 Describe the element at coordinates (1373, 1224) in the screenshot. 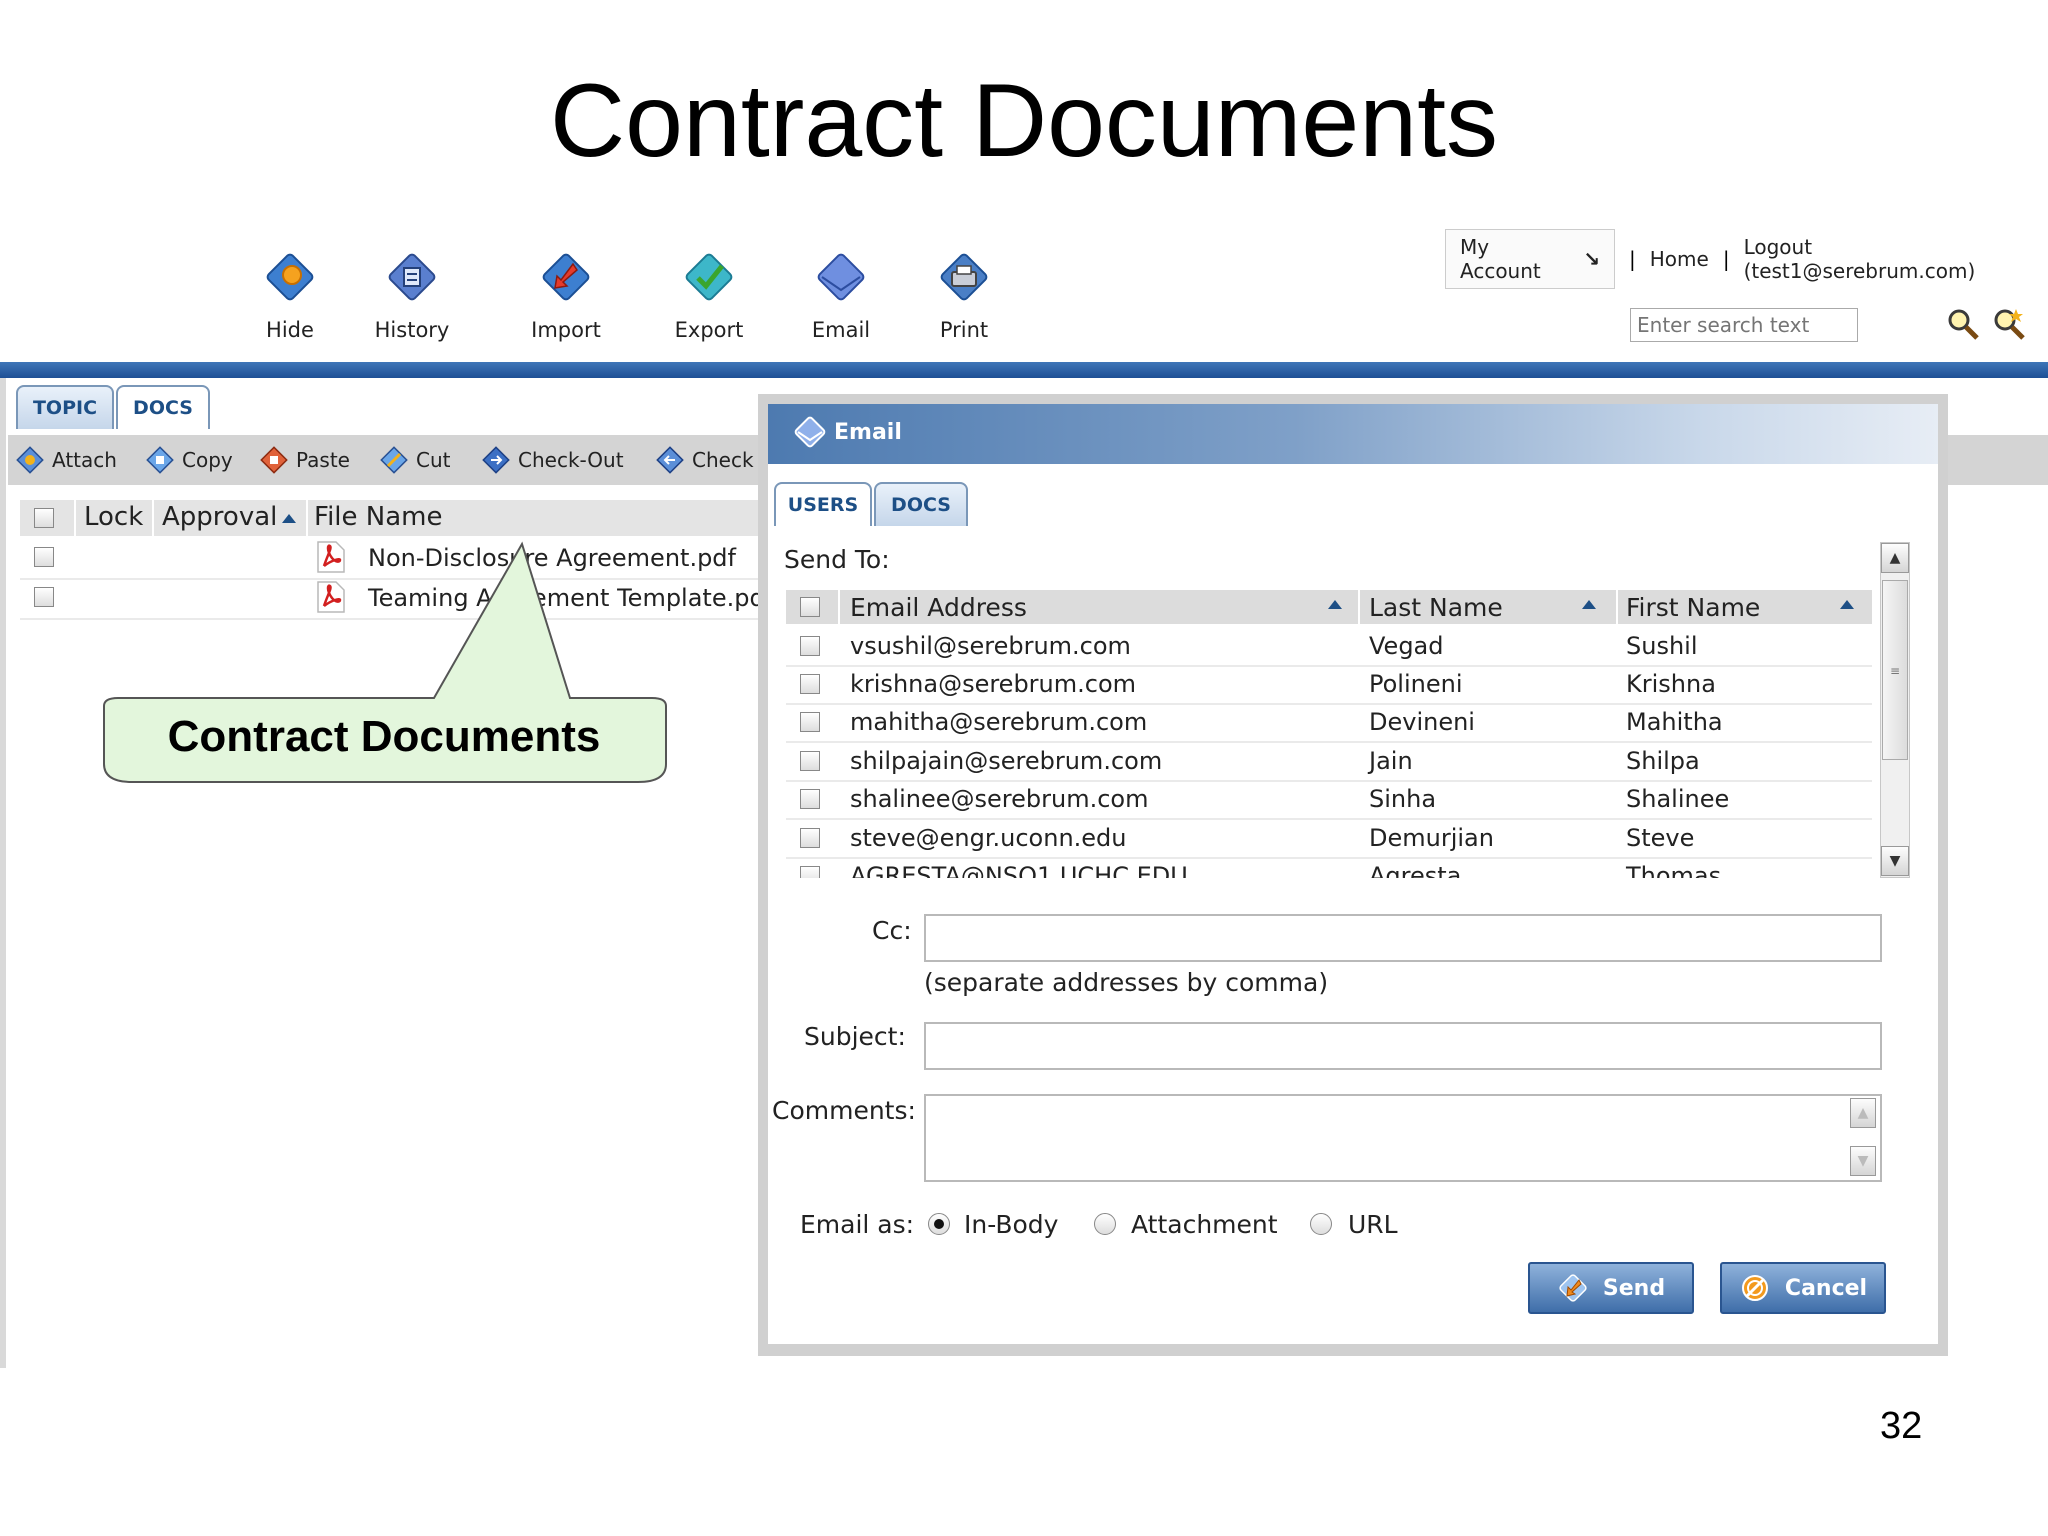

I see `url-label: URL` at that location.